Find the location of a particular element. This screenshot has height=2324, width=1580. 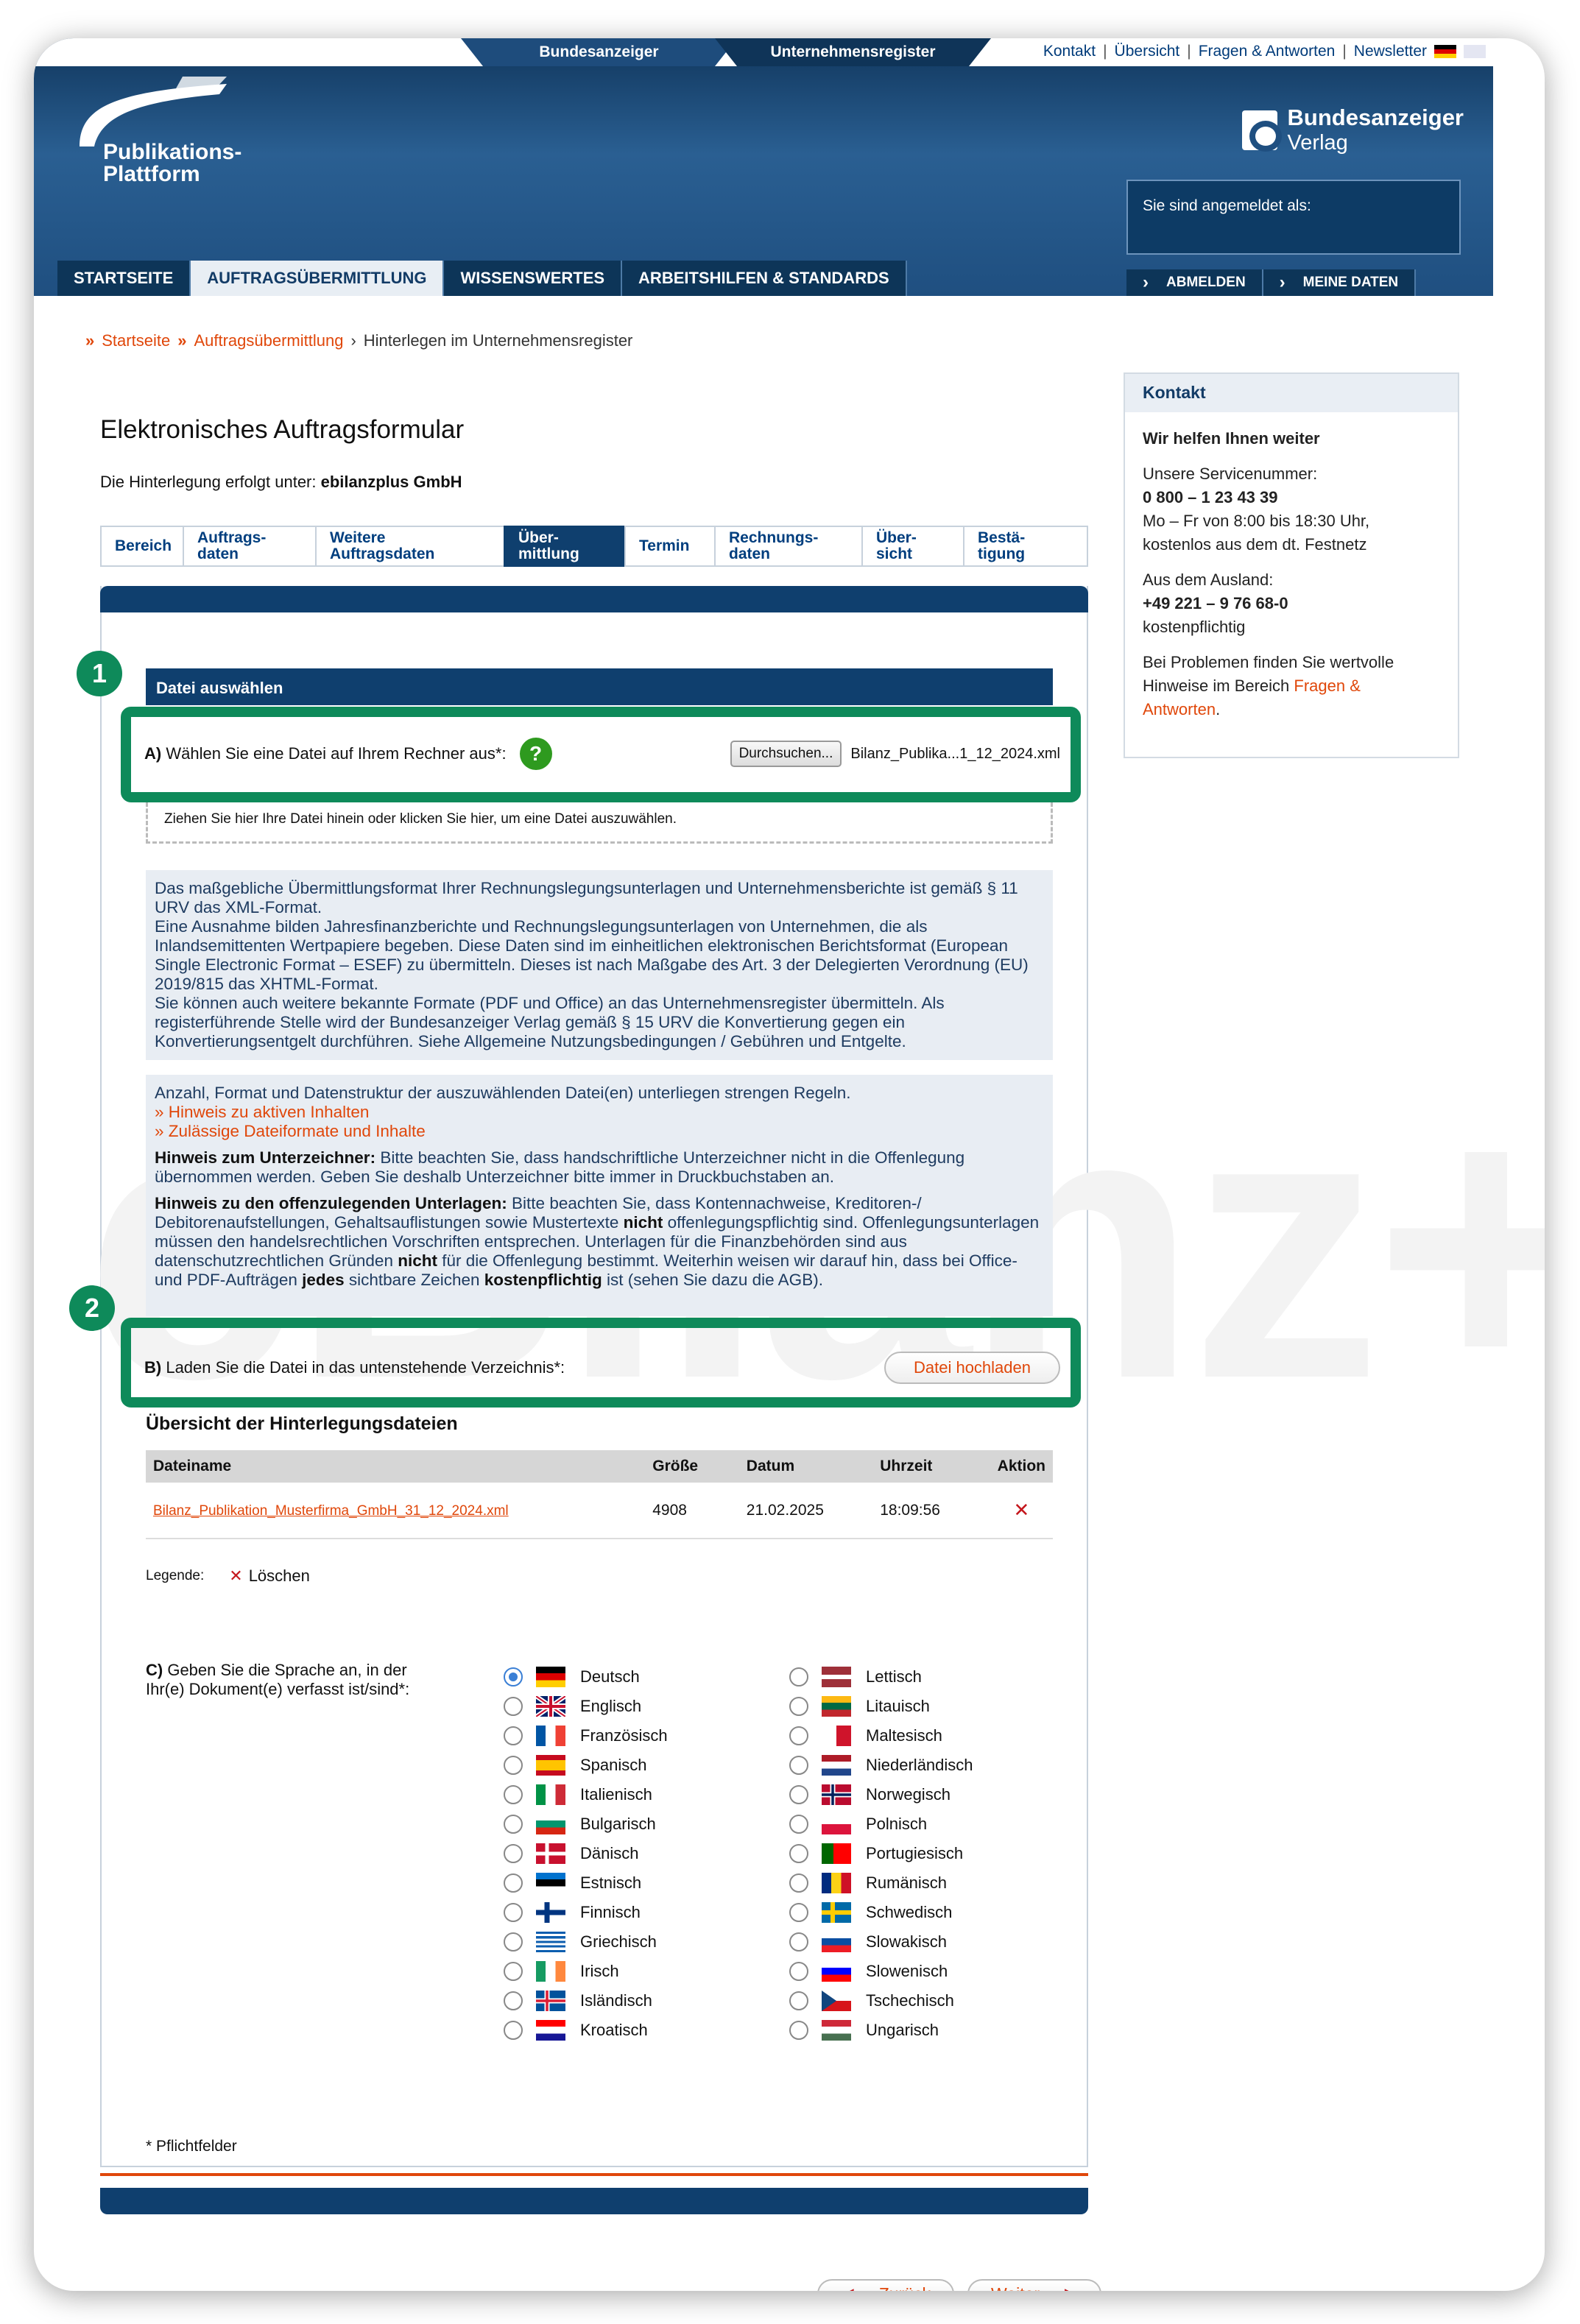

language-option: Irisch is located at coordinates (586, 1971).